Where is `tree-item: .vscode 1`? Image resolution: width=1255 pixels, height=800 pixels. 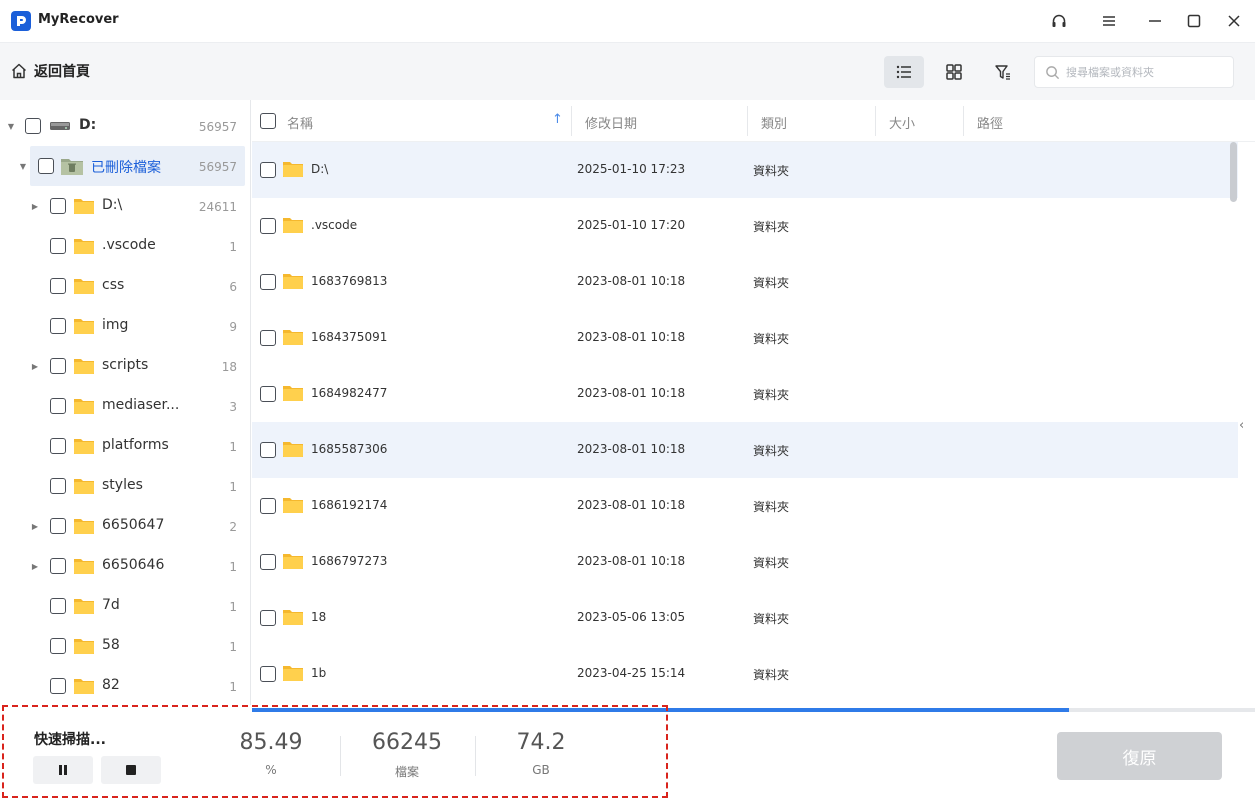
tree-item: .vscode 1 is located at coordinates (125, 246).